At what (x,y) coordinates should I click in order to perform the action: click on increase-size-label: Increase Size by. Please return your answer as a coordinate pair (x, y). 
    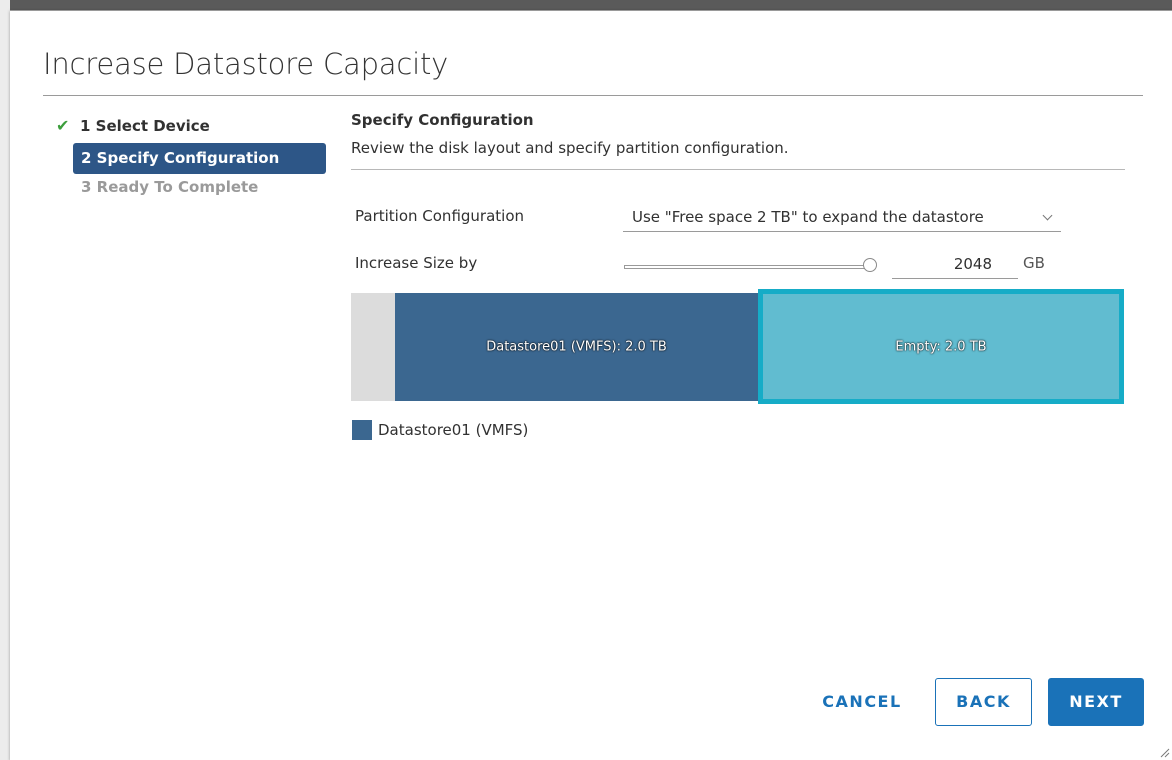
    Looking at the image, I should click on (416, 263).